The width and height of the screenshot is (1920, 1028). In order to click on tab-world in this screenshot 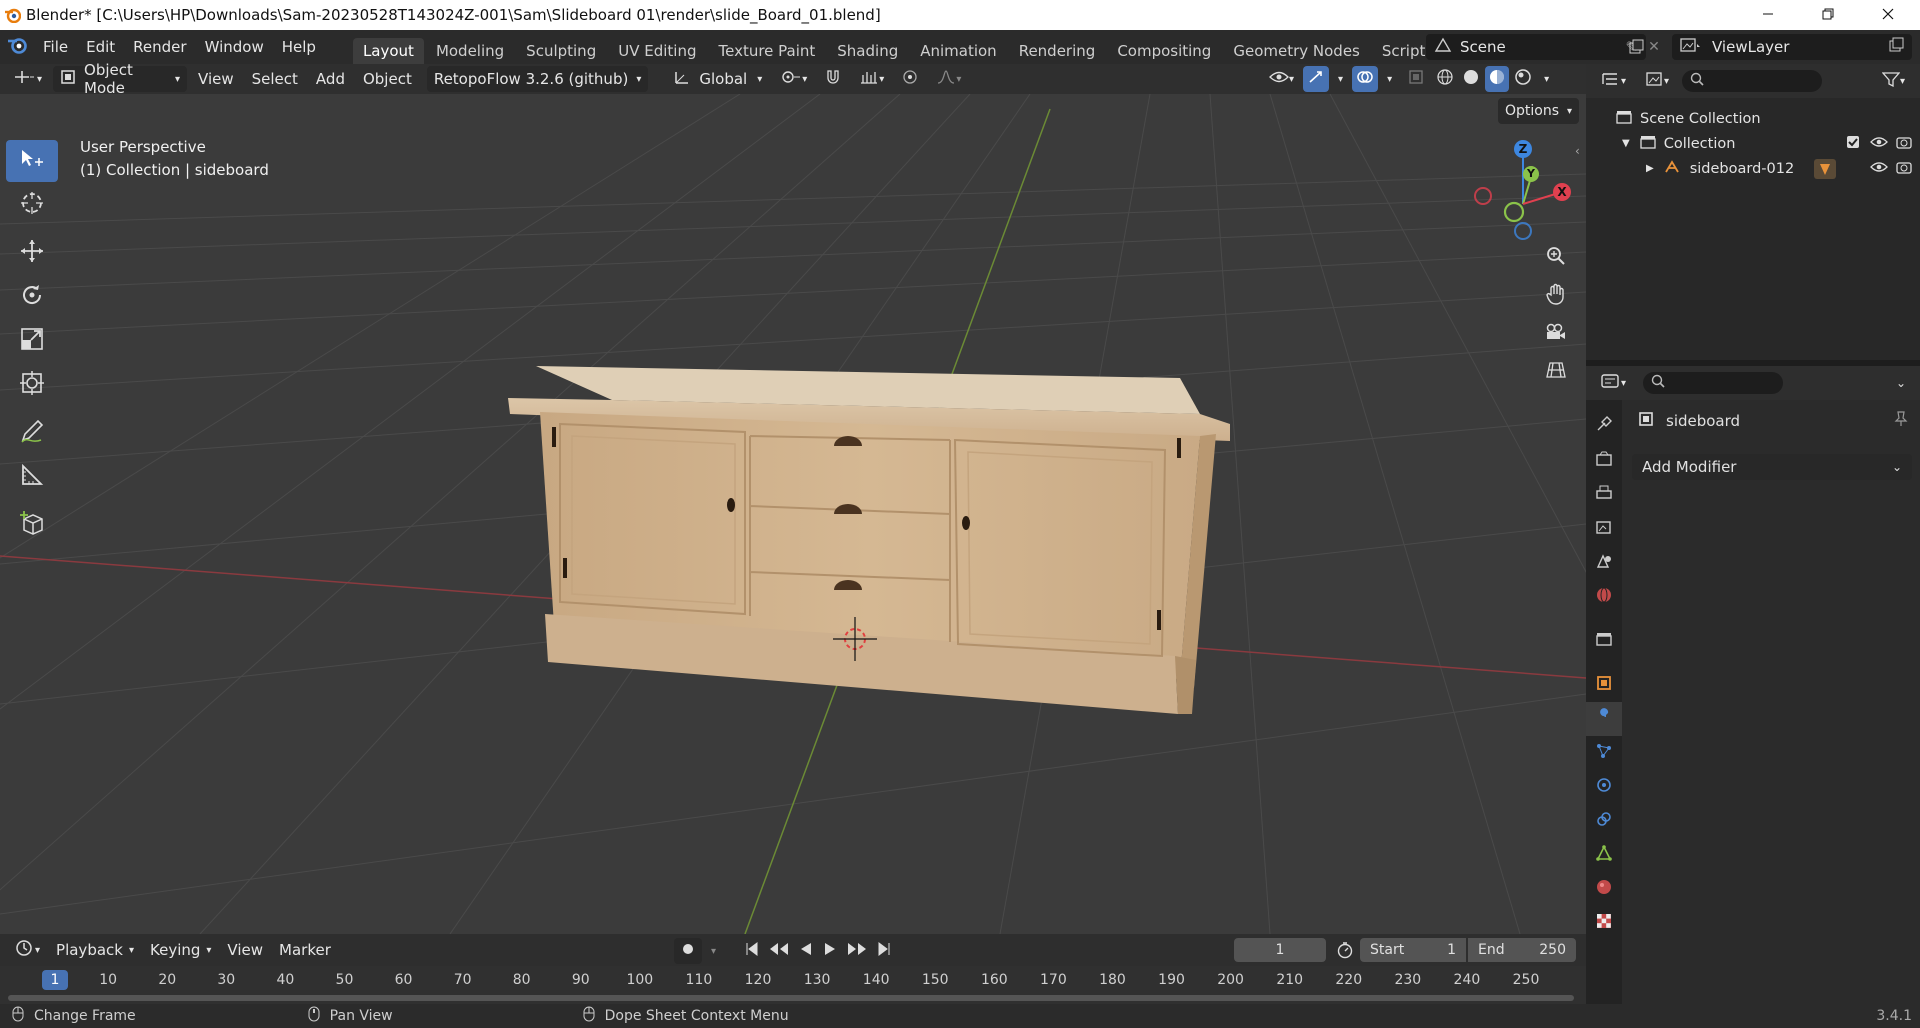, I will do `click(1604, 597)`.